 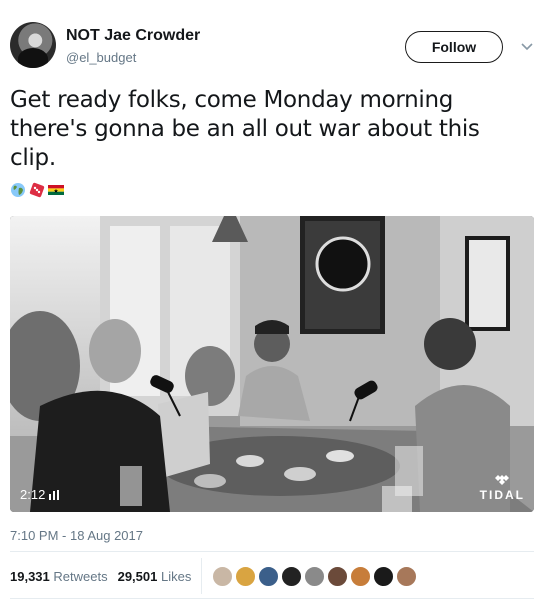 What do you see at coordinates (502, 480) in the screenshot?
I see `tidal-logo-icon` at bounding box center [502, 480].